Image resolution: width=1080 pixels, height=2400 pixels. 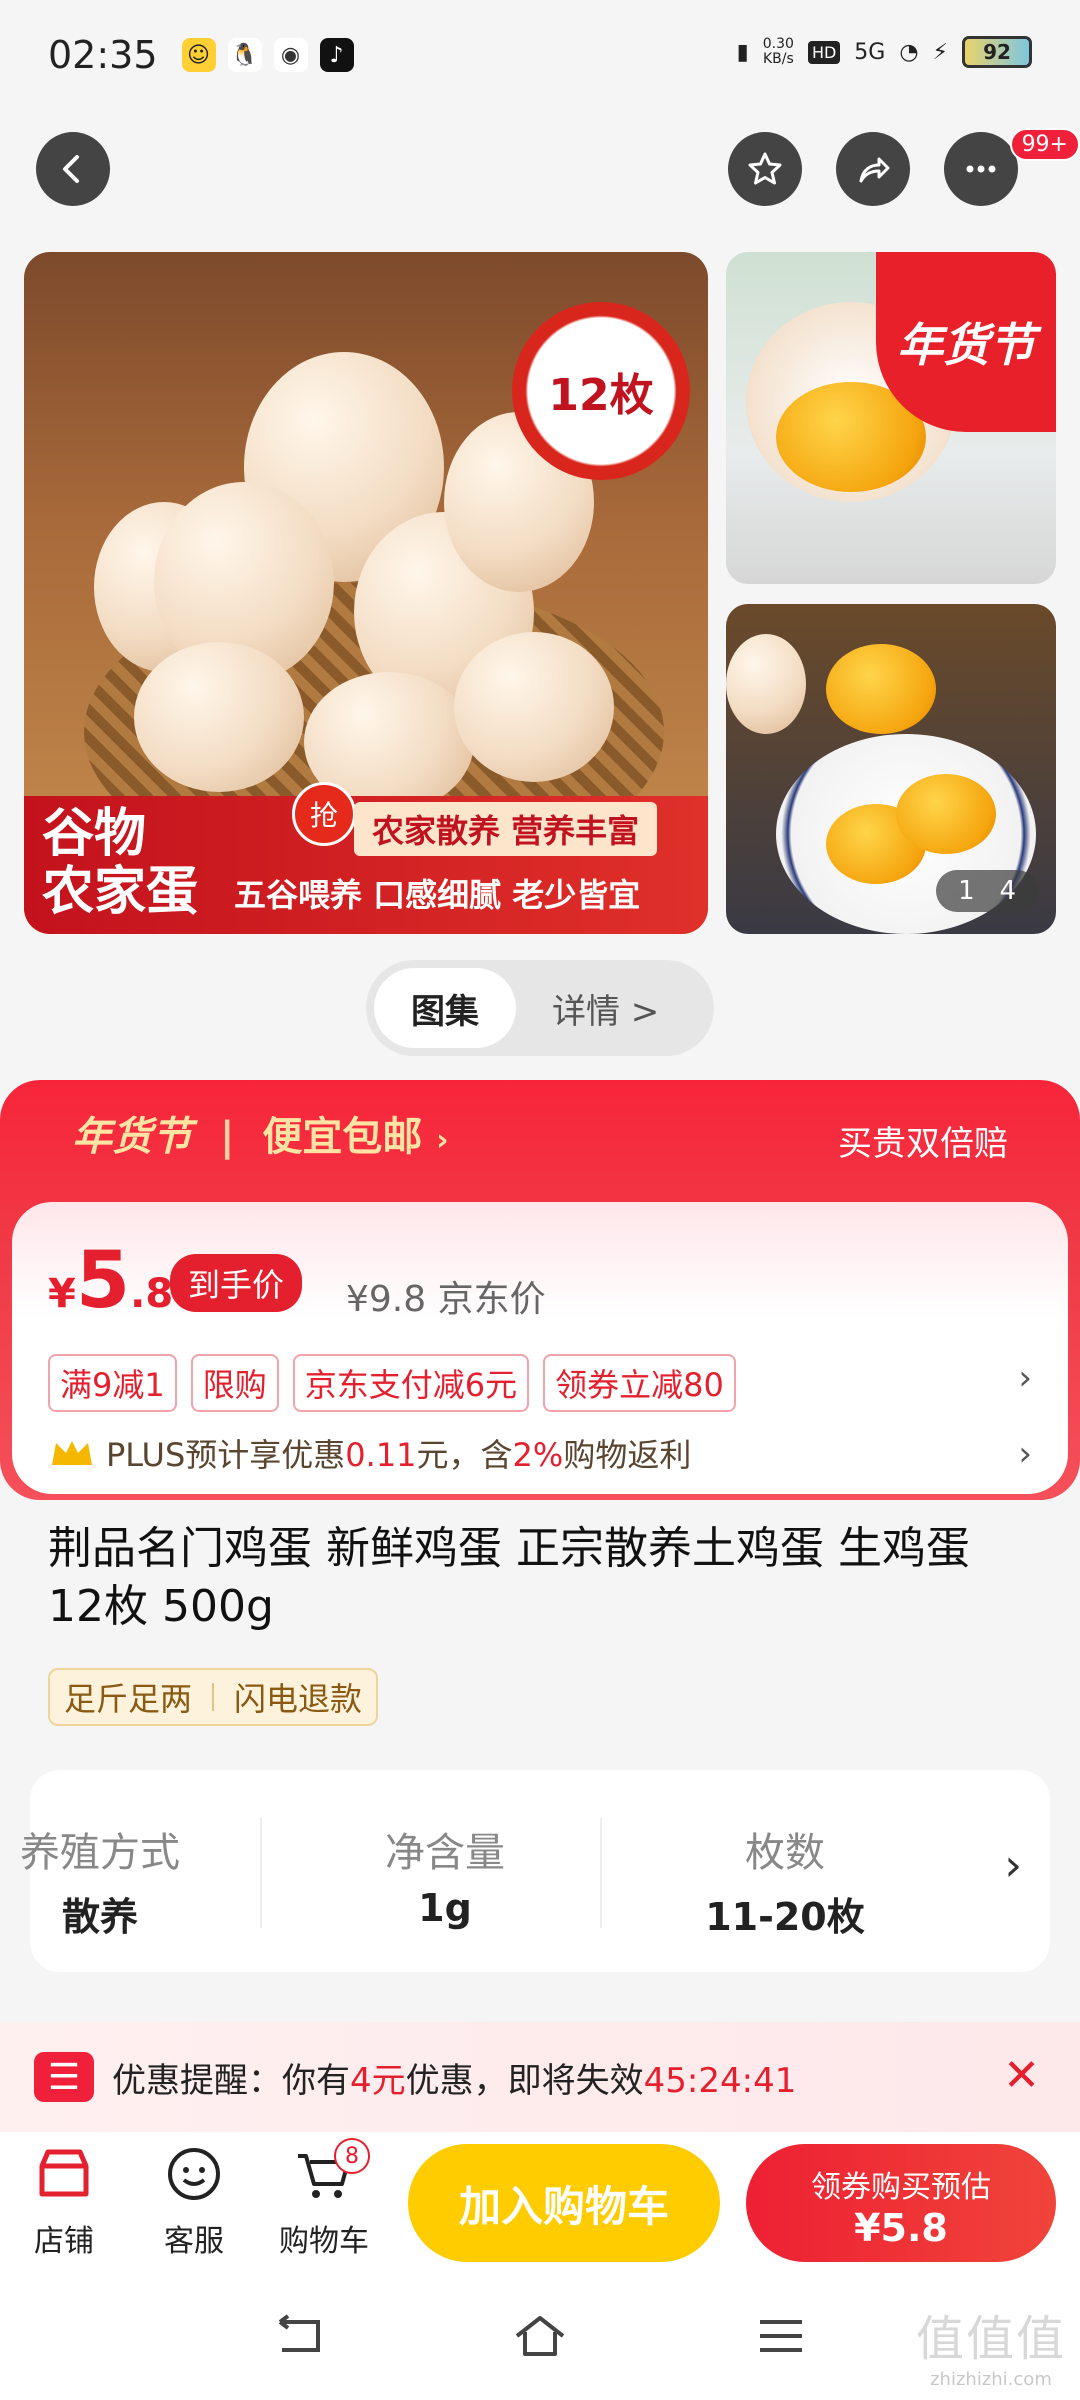 I want to click on back-arrow-icon, so click(x=71, y=169).